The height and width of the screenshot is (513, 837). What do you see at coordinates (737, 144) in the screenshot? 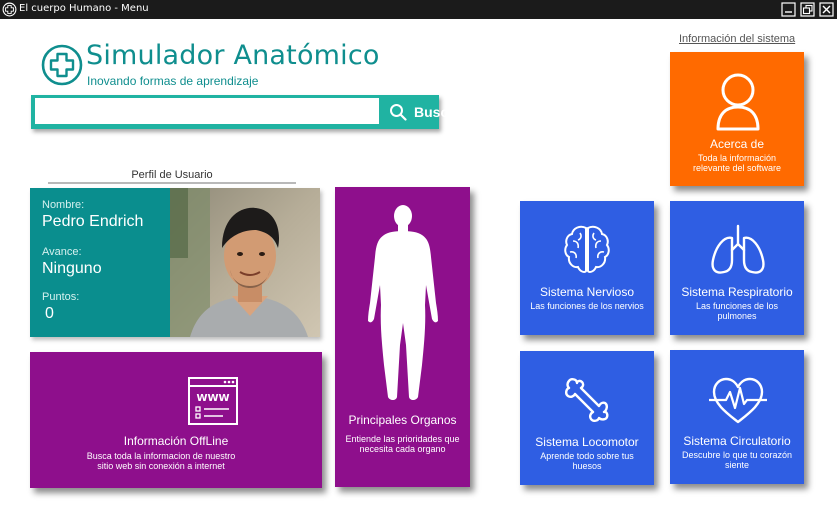
I see `about-card-title: Acerca de` at bounding box center [737, 144].